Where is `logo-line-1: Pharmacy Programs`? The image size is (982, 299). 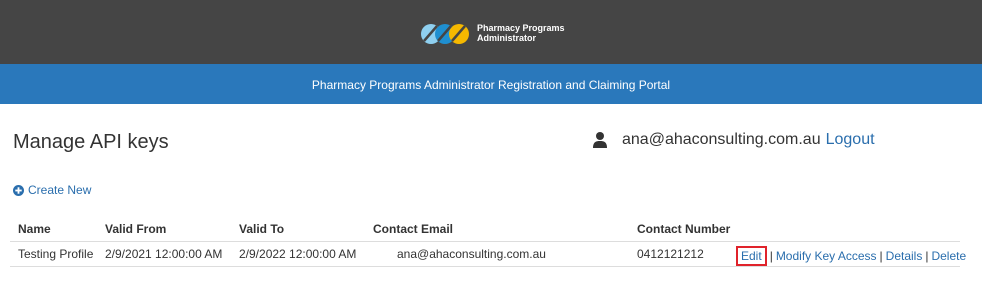
logo-line-1: Pharmacy Programs is located at coordinates (521, 28).